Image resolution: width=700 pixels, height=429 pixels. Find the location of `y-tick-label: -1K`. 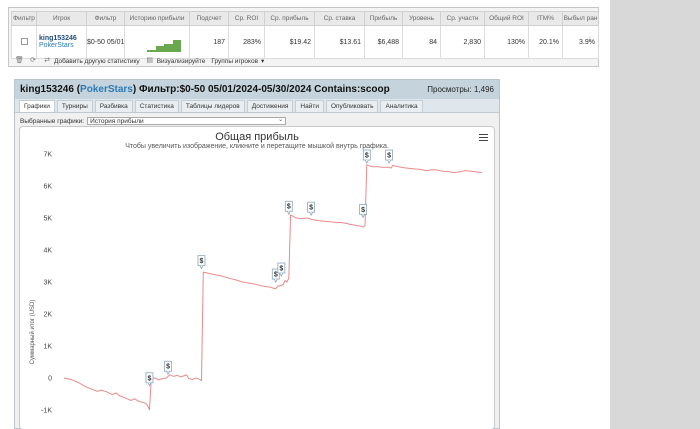

y-tick-label: -1K is located at coordinates (46, 411).